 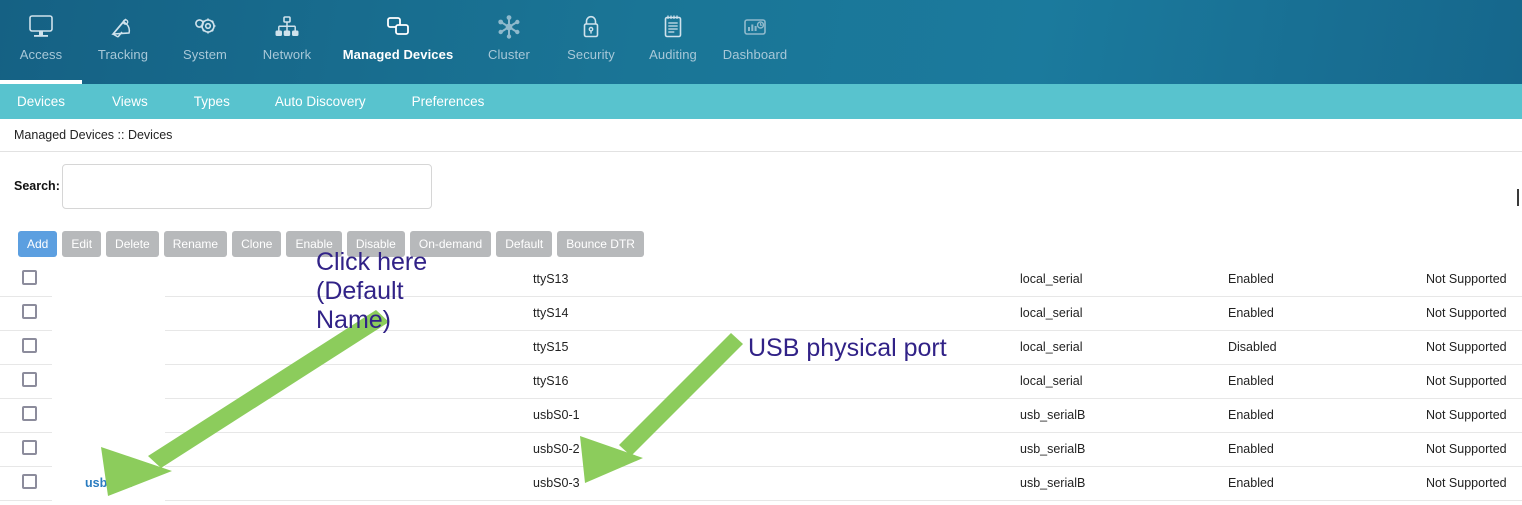 What do you see at coordinates (41, 27) in the screenshot?
I see `monitor-icon` at bounding box center [41, 27].